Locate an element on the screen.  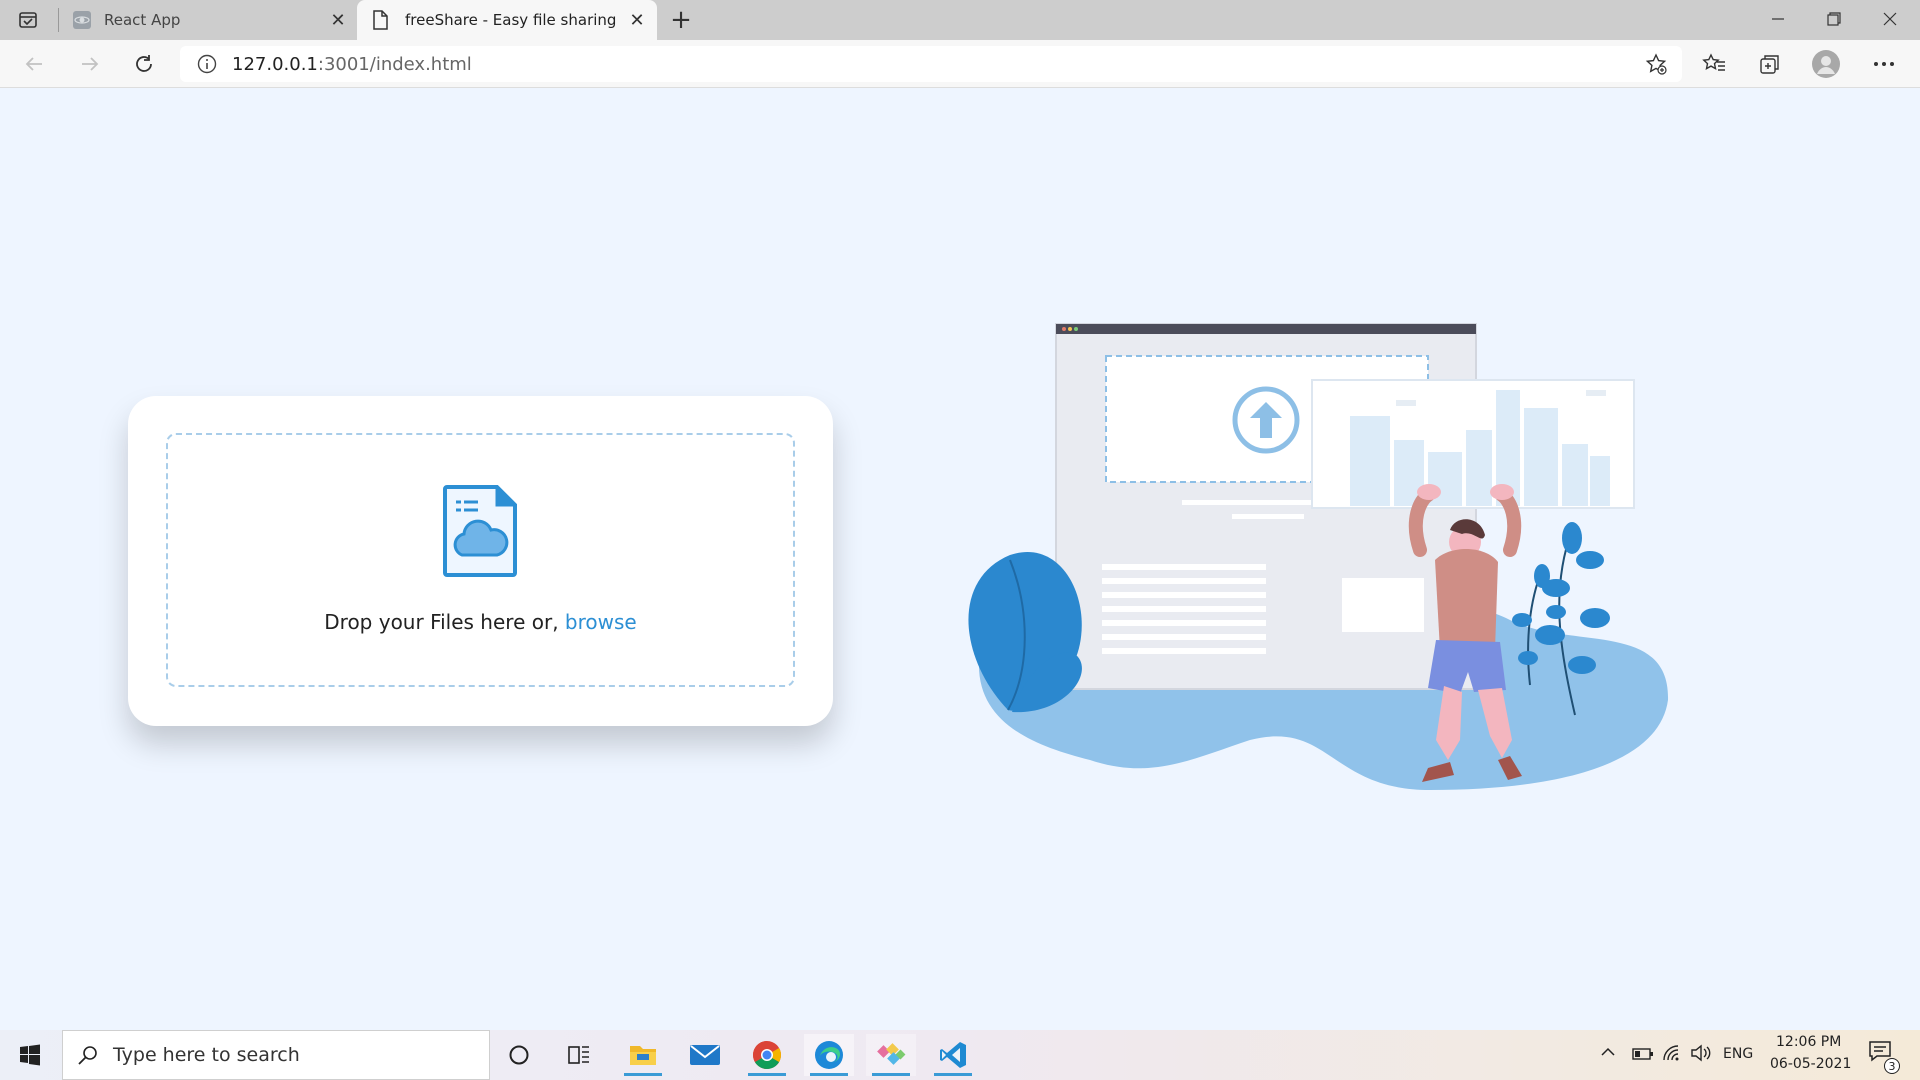
windows-logo-icon is located at coordinates (30, 1055).